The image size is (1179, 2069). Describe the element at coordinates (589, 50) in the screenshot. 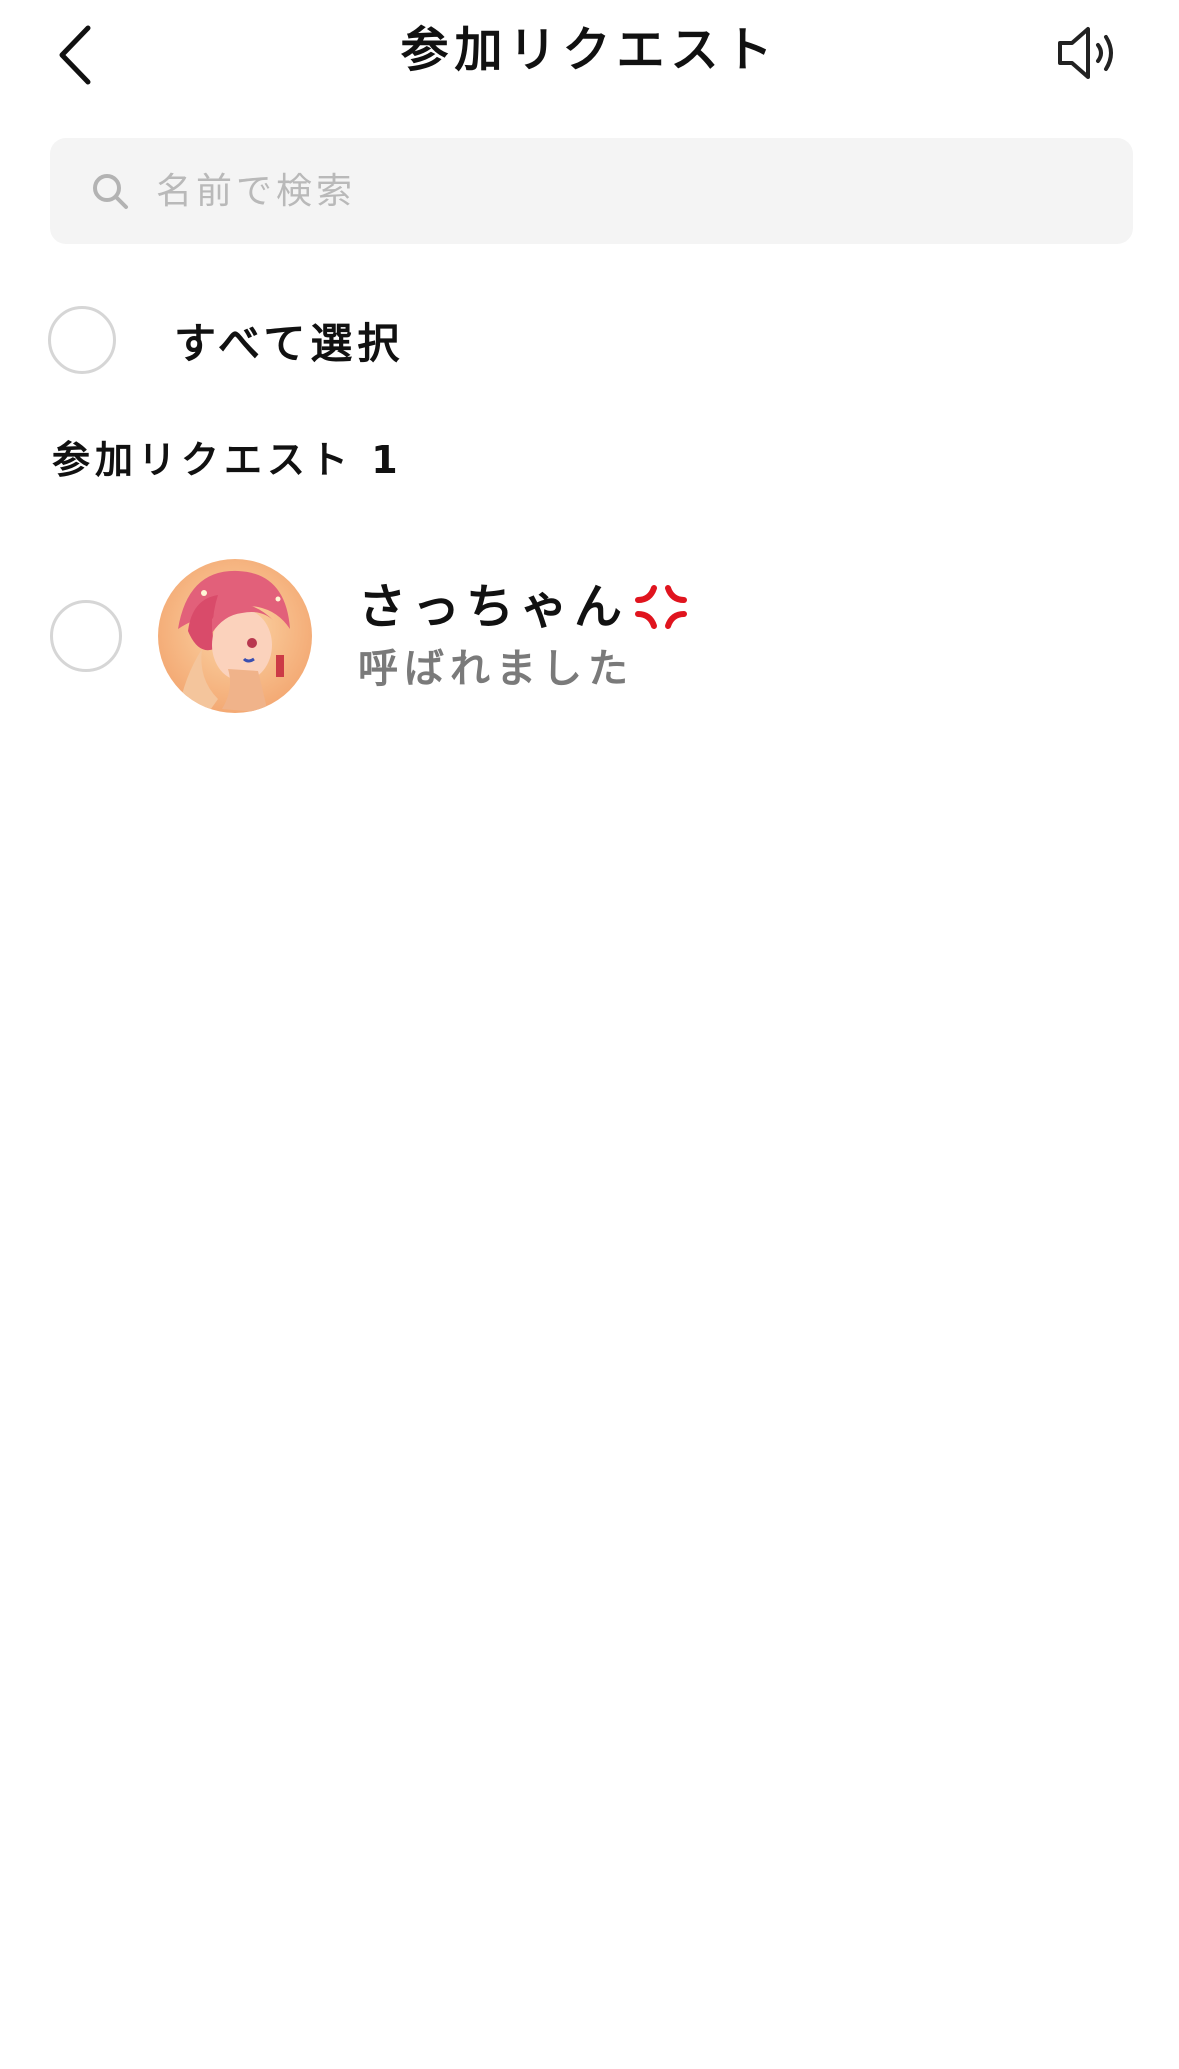

I see `page-title: 参加リクエスト` at that location.